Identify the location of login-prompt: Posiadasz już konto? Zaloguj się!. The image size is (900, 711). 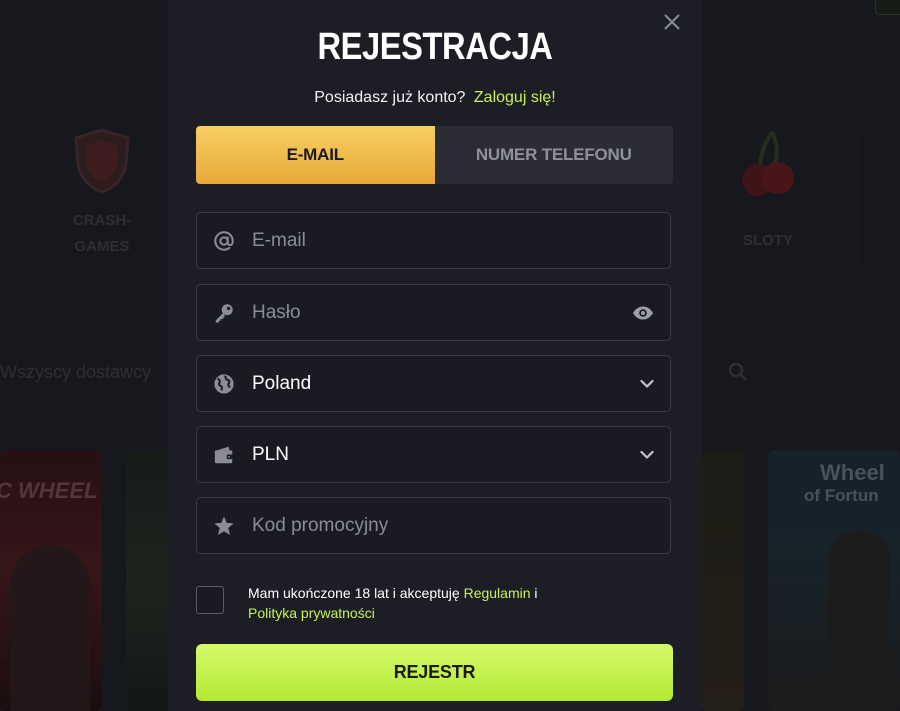
(435, 98).